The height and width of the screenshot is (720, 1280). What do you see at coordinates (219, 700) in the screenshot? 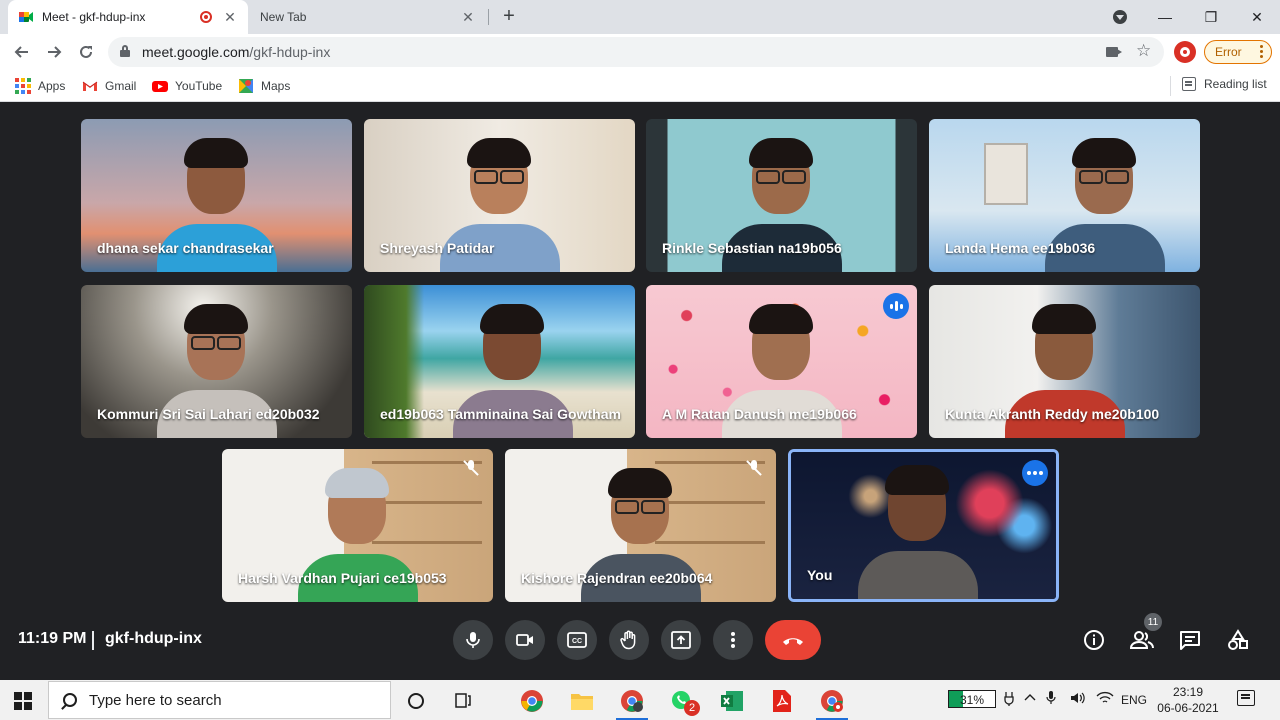
I see `taskbar-search-input: Type here to search` at bounding box center [219, 700].